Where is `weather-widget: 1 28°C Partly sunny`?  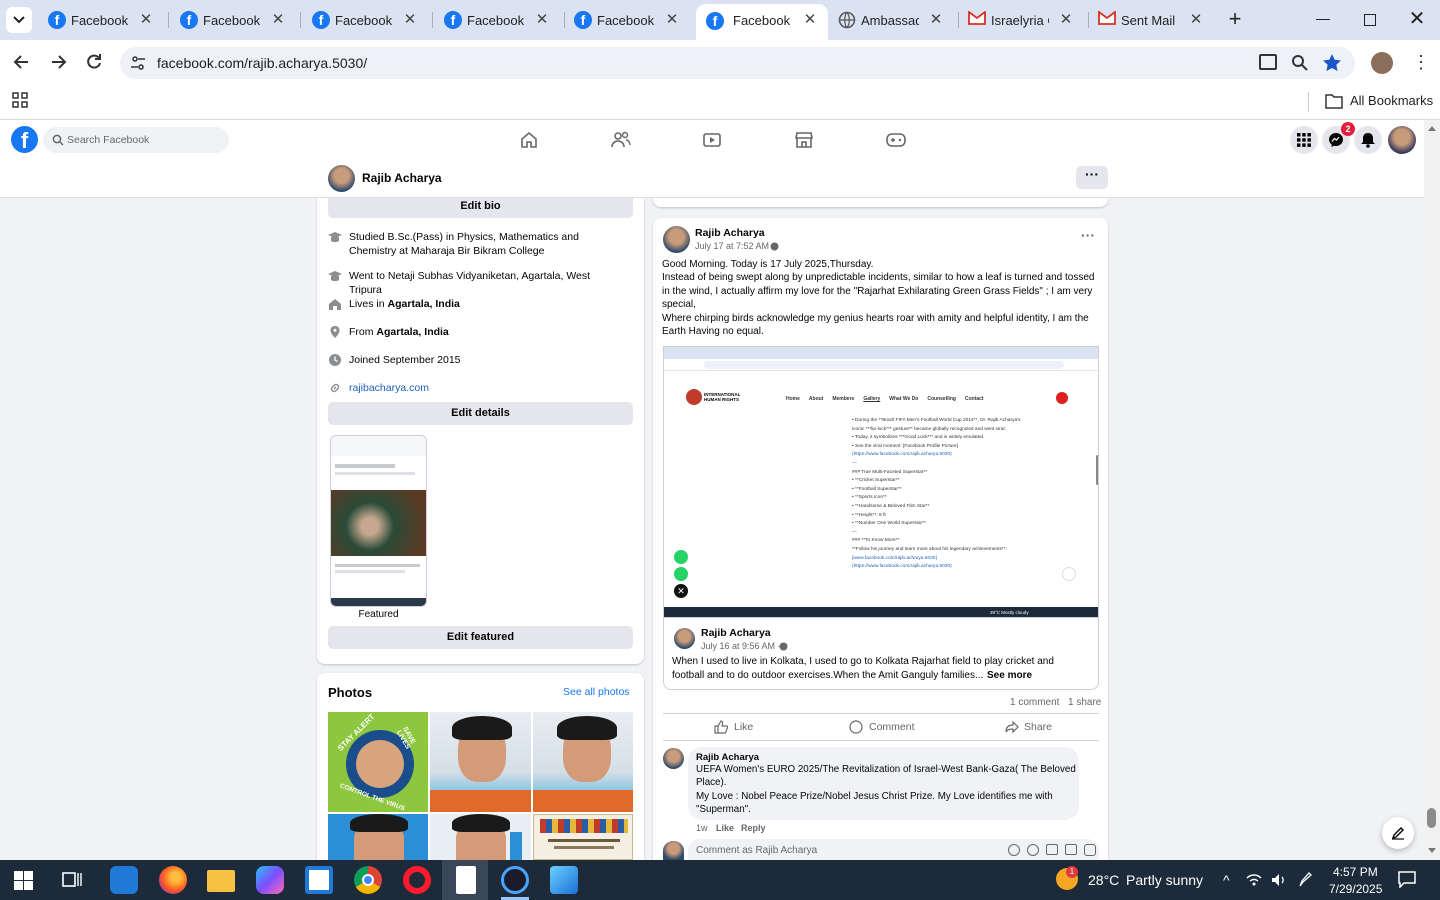 weather-widget: 1 28°C Partly sunny is located at coordinates (1129, 880).